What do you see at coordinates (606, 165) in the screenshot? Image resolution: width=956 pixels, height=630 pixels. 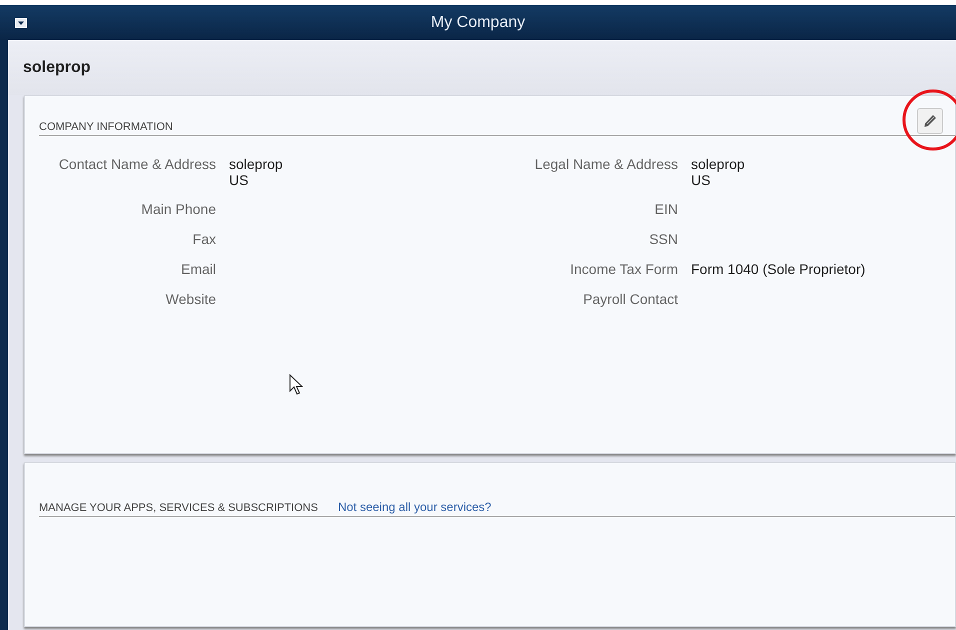 I see `field-label: Legal Name & Address` at bounding box center [606, 165].